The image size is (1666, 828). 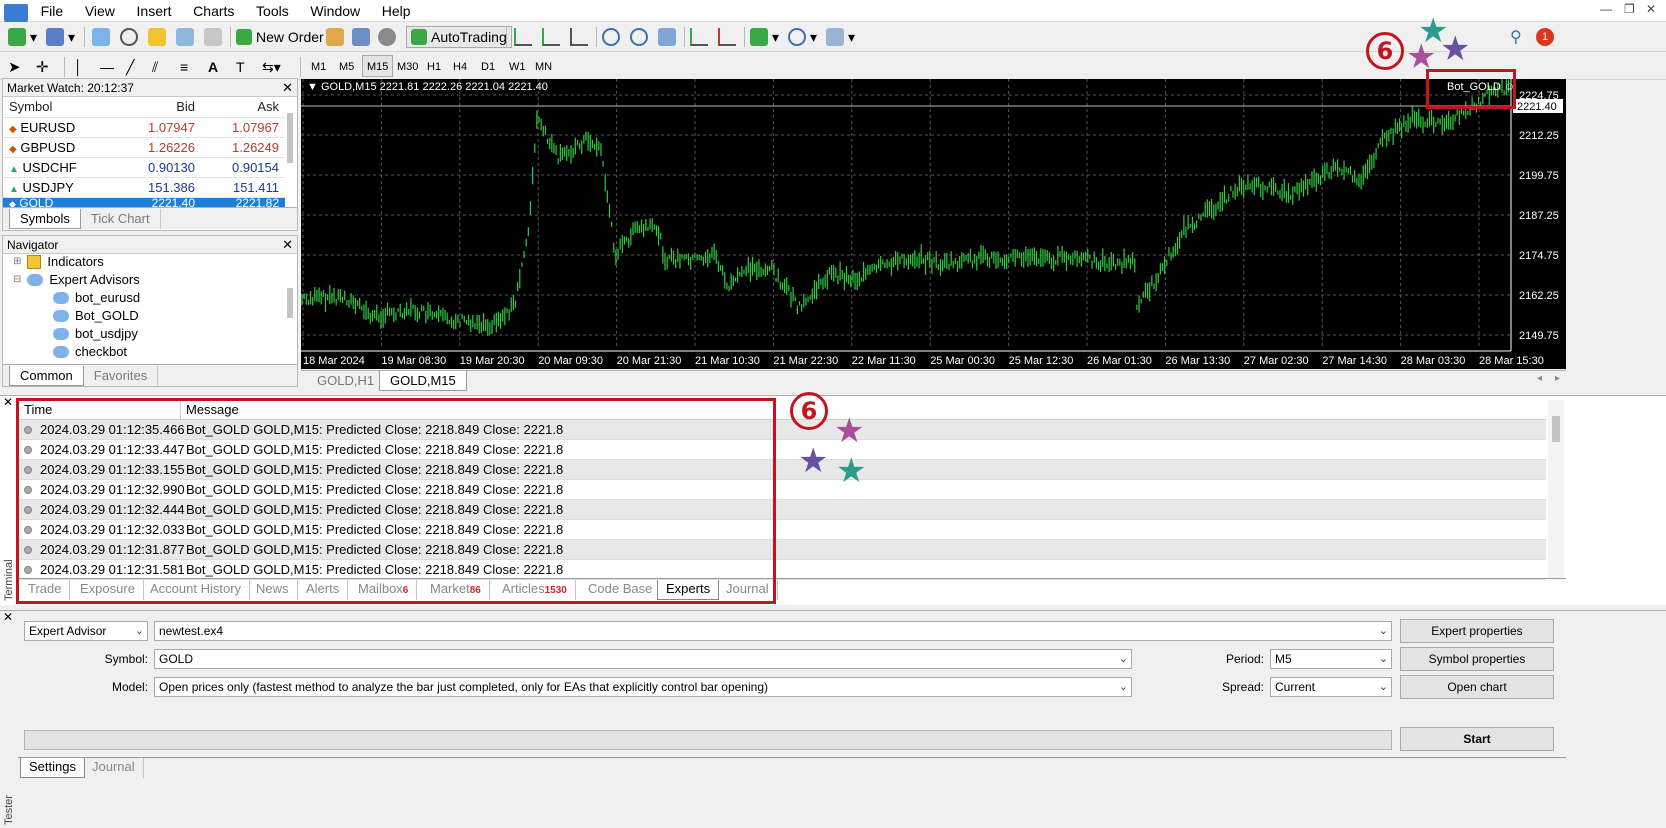 What do you see at coordinates (185, 37) in the screenshot?
I see `terminal-icon` at bounding box center [185, 37].